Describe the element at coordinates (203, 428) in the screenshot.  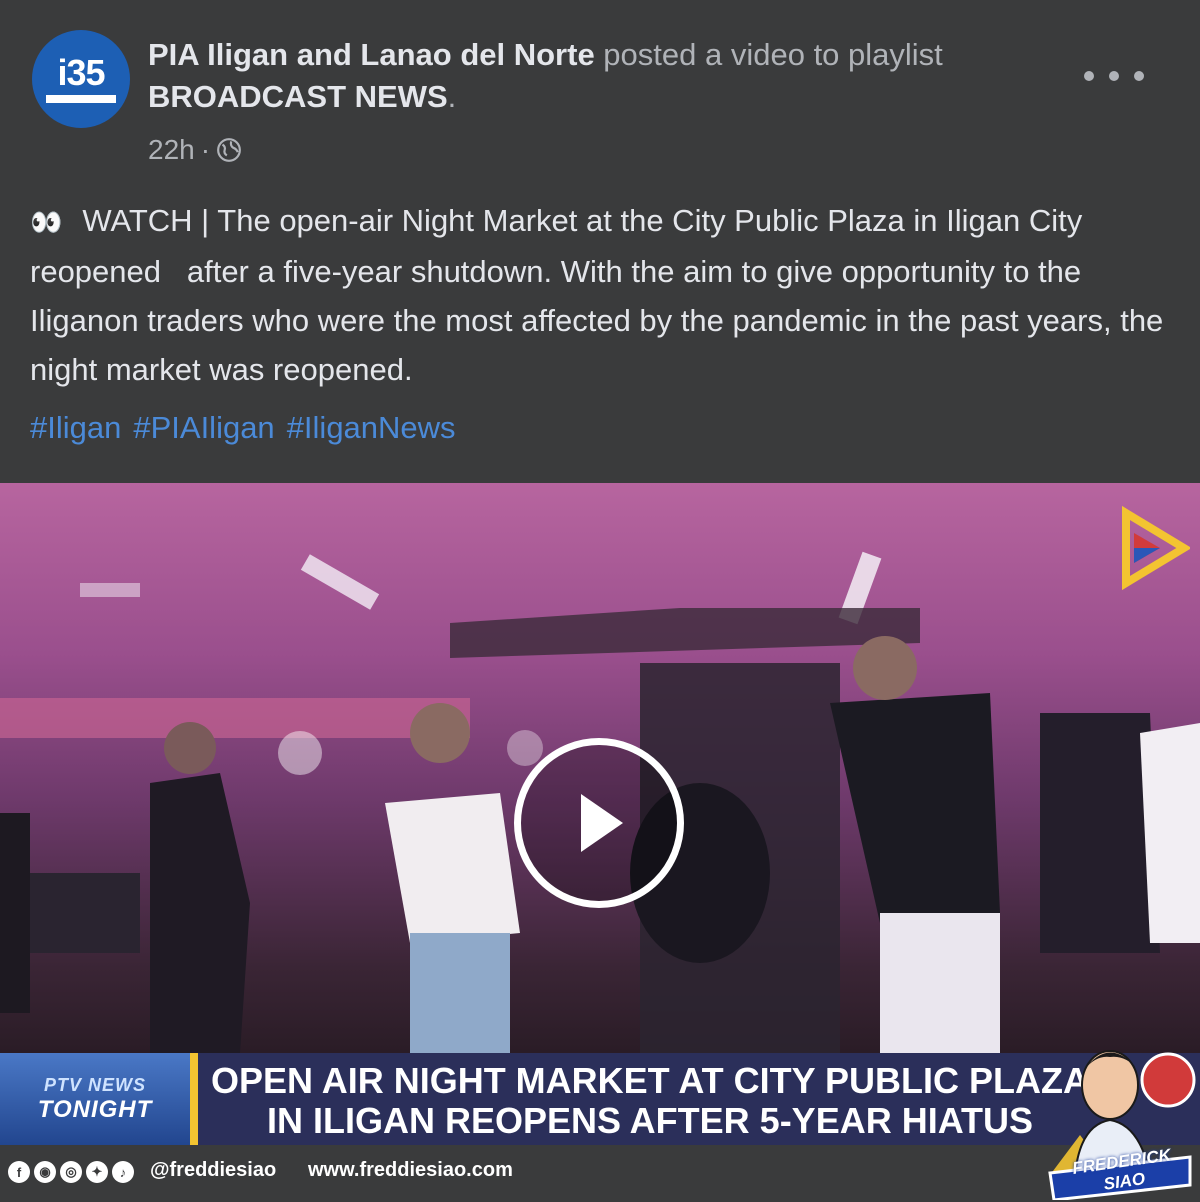
I see `hashtag-link: #PIAIligan` at that location.